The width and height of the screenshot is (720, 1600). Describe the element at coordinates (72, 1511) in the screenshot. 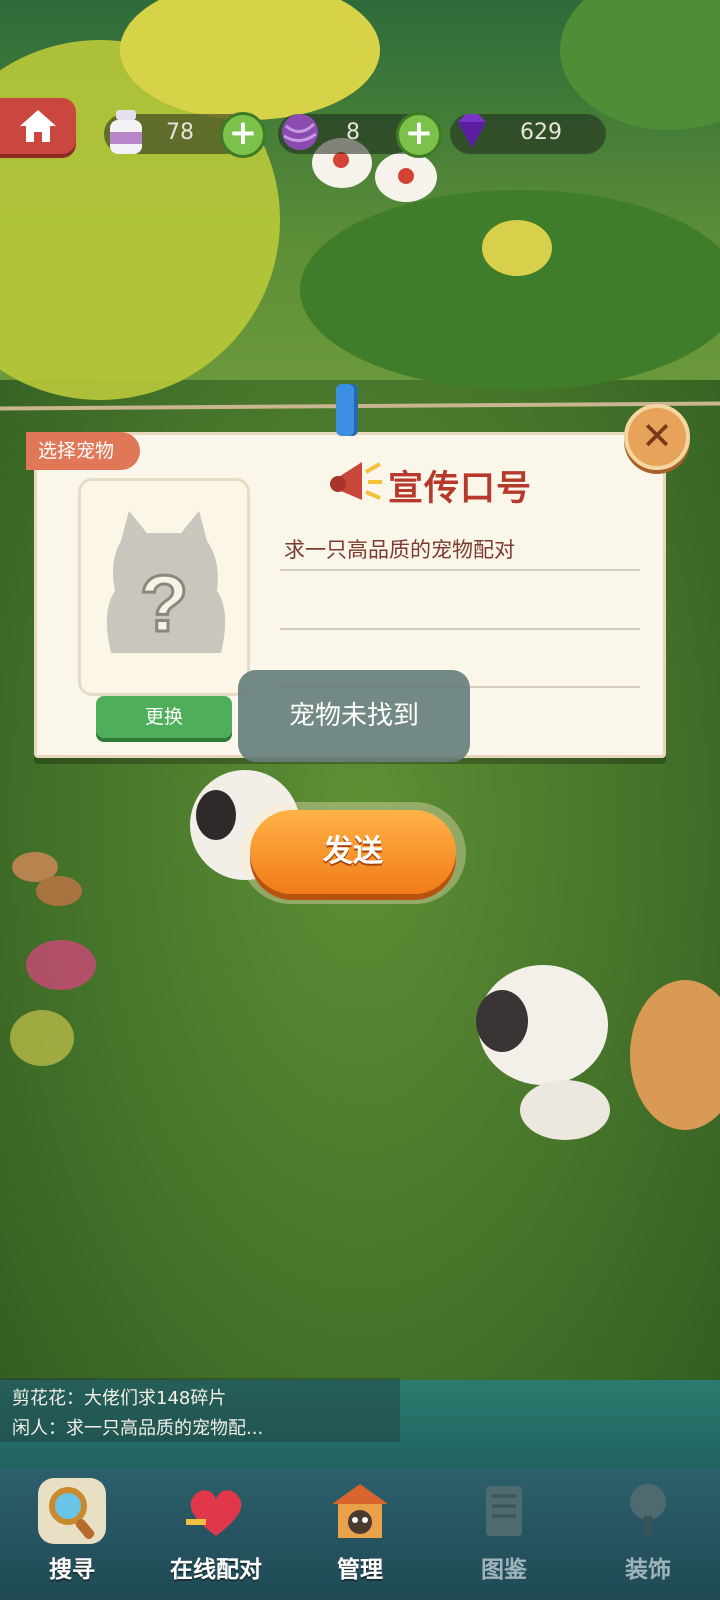

I see `magnifier-icon` at that location.